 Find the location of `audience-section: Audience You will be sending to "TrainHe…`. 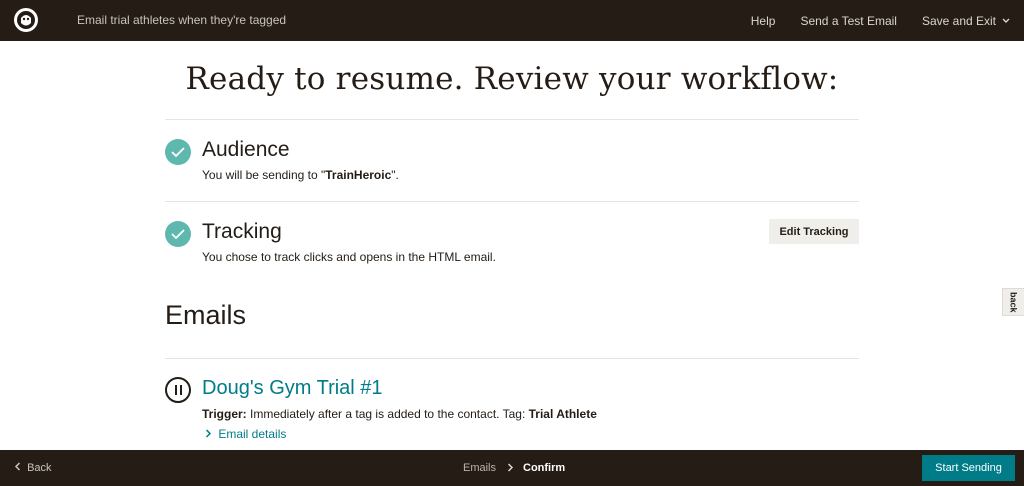

audience-section: Audience You will be sending to "TrainHe… is located at coordinates (512, 166).